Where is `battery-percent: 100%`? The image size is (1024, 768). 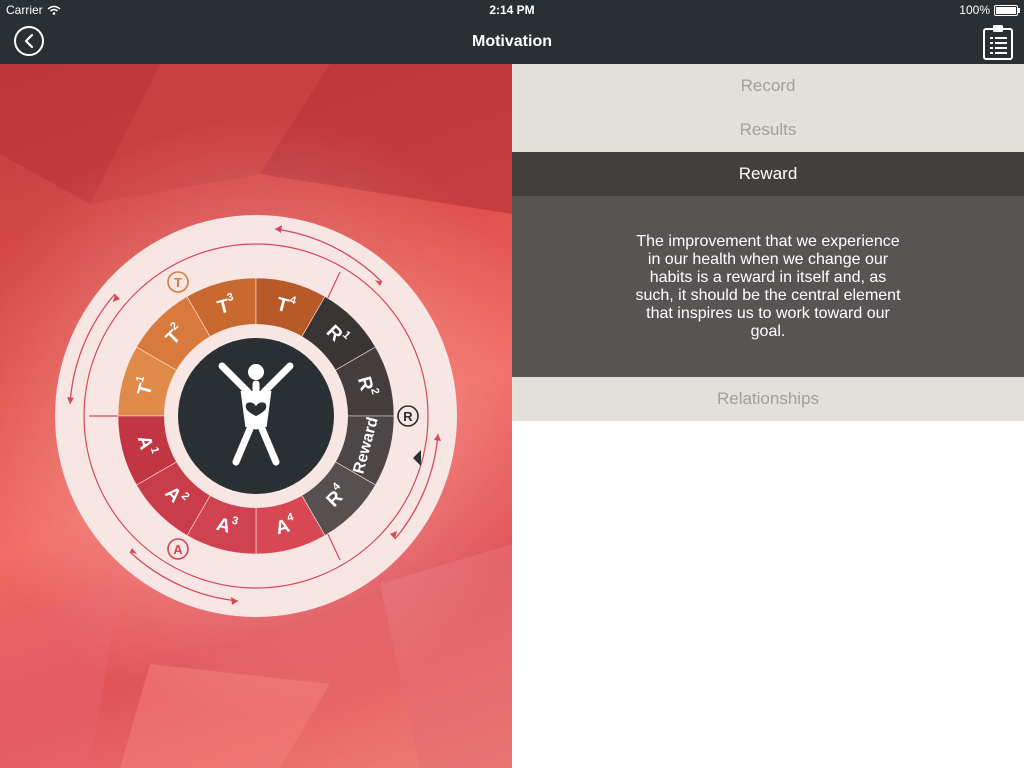 battery-percent: 100% is located at coordinates (974, 10).